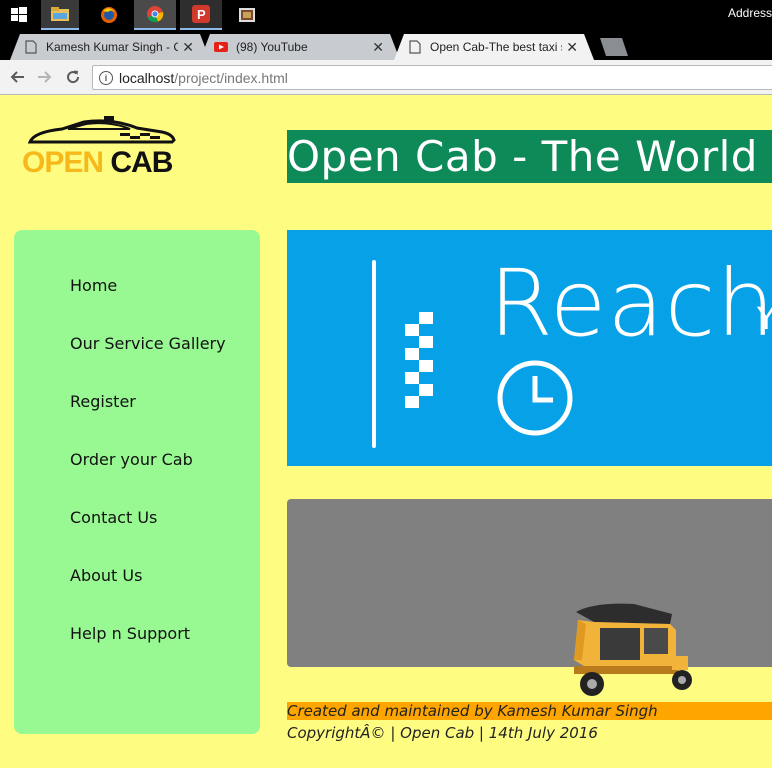 The width and height of the screenshot is (772, 768). Describe the element at coordinates (45, 77) in the screenshot. I see `forward-arrow-icon` at that location.